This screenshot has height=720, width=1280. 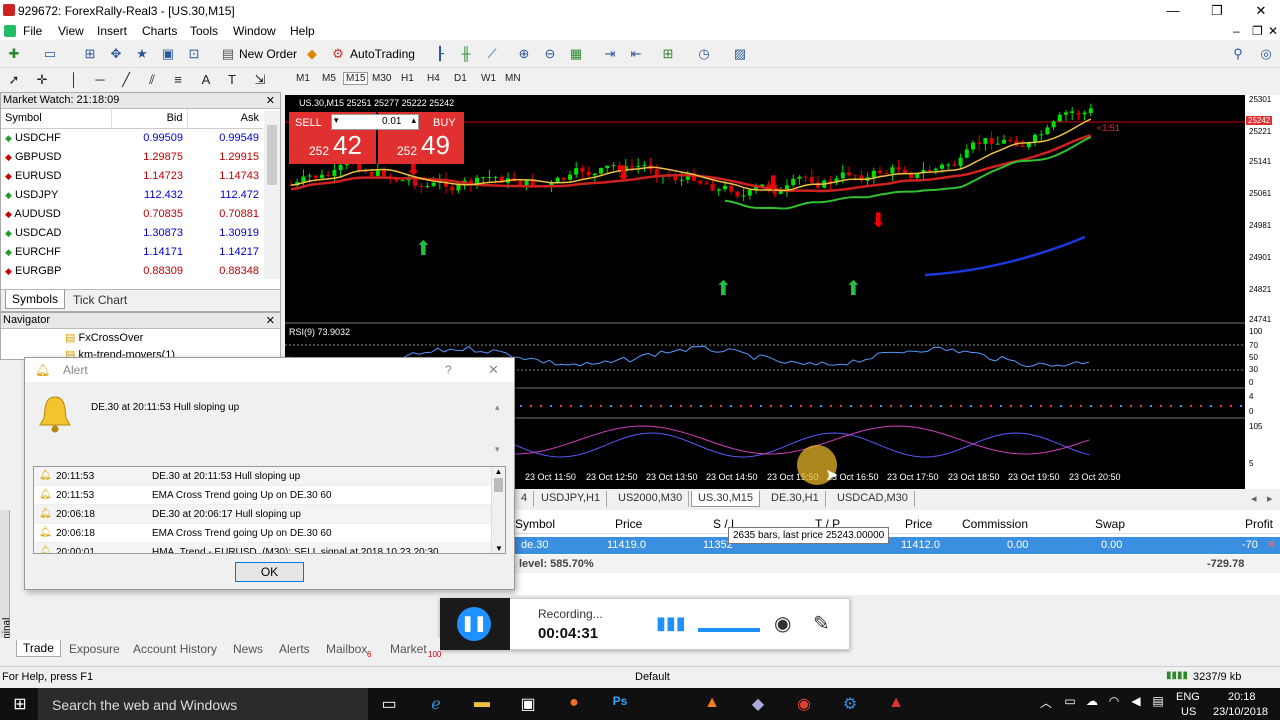 What do you see at coordinates (346, 649) in the screenshot?
I see `tab-mailbox: Mailbox` at bounding box center [346, 649].